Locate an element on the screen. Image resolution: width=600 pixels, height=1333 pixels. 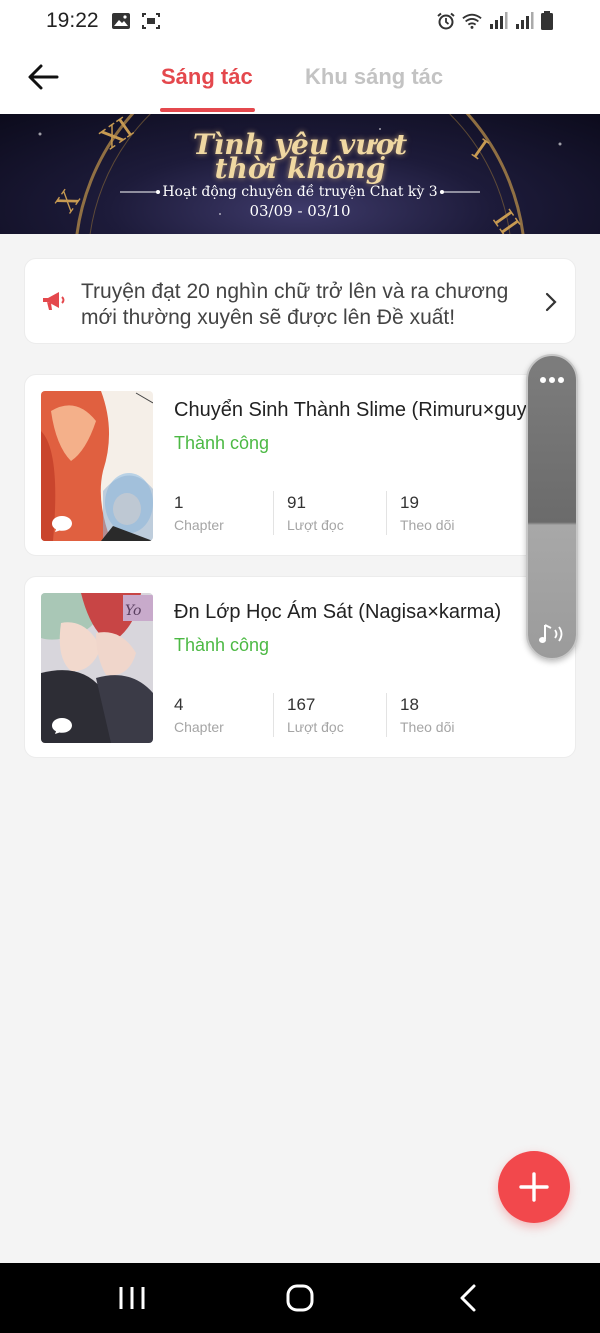
add-story-button is located at coordinates (534, 1187).